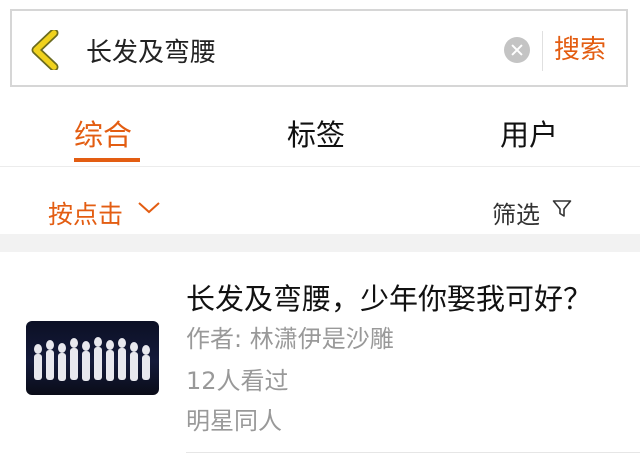 The width and height of the screenshot is (640, 466). I want to click on search-button: 搜索, so click(580, 47).